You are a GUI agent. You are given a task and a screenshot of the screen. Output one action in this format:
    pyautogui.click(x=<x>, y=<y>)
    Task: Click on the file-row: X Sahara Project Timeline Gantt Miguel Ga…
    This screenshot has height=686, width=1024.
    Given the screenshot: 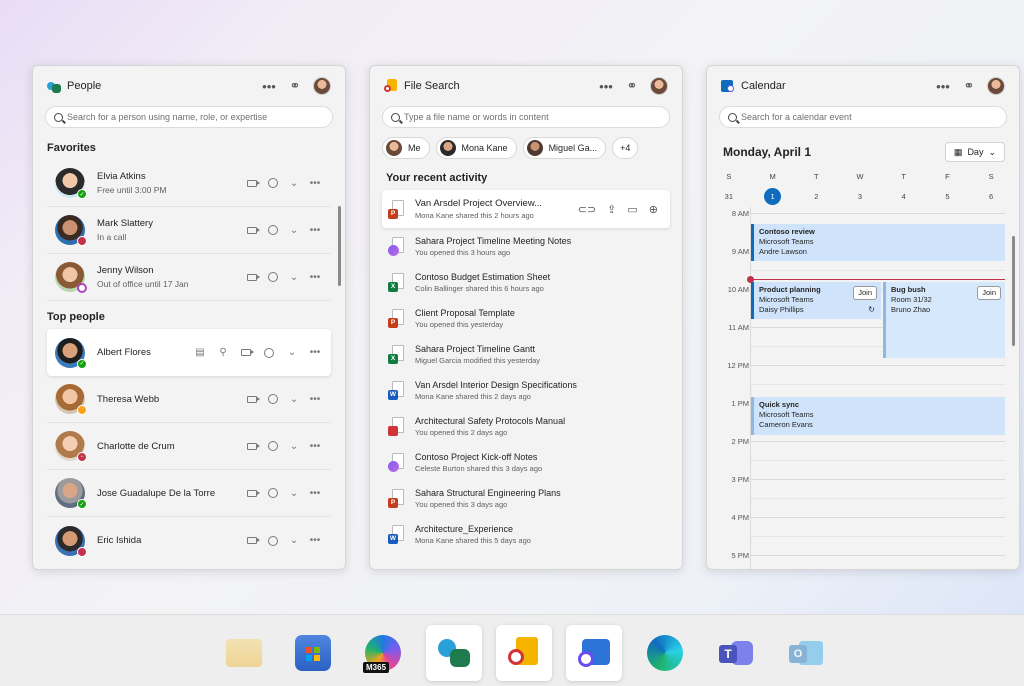 What is the action you would take?
    pyautogui.click(x=526, y=354)
    